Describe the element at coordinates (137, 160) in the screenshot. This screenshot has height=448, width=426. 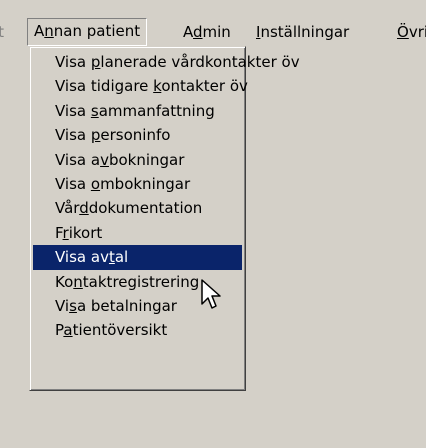
I see `menu-option-visa-avbokningar: Visa avbokningar` at that location.